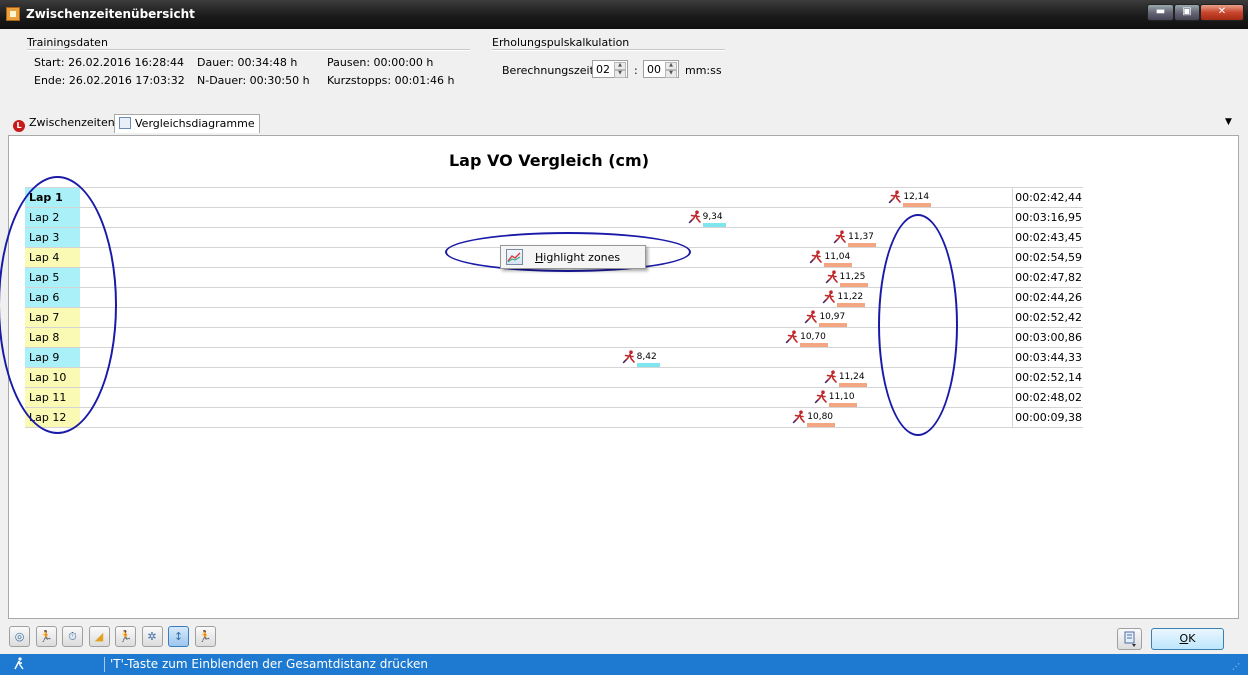  What do you see at coordinates (1047, 417) in the screenshot?
I see `lap-time: 00:00:09,38` at bounding box center [1047, 417].